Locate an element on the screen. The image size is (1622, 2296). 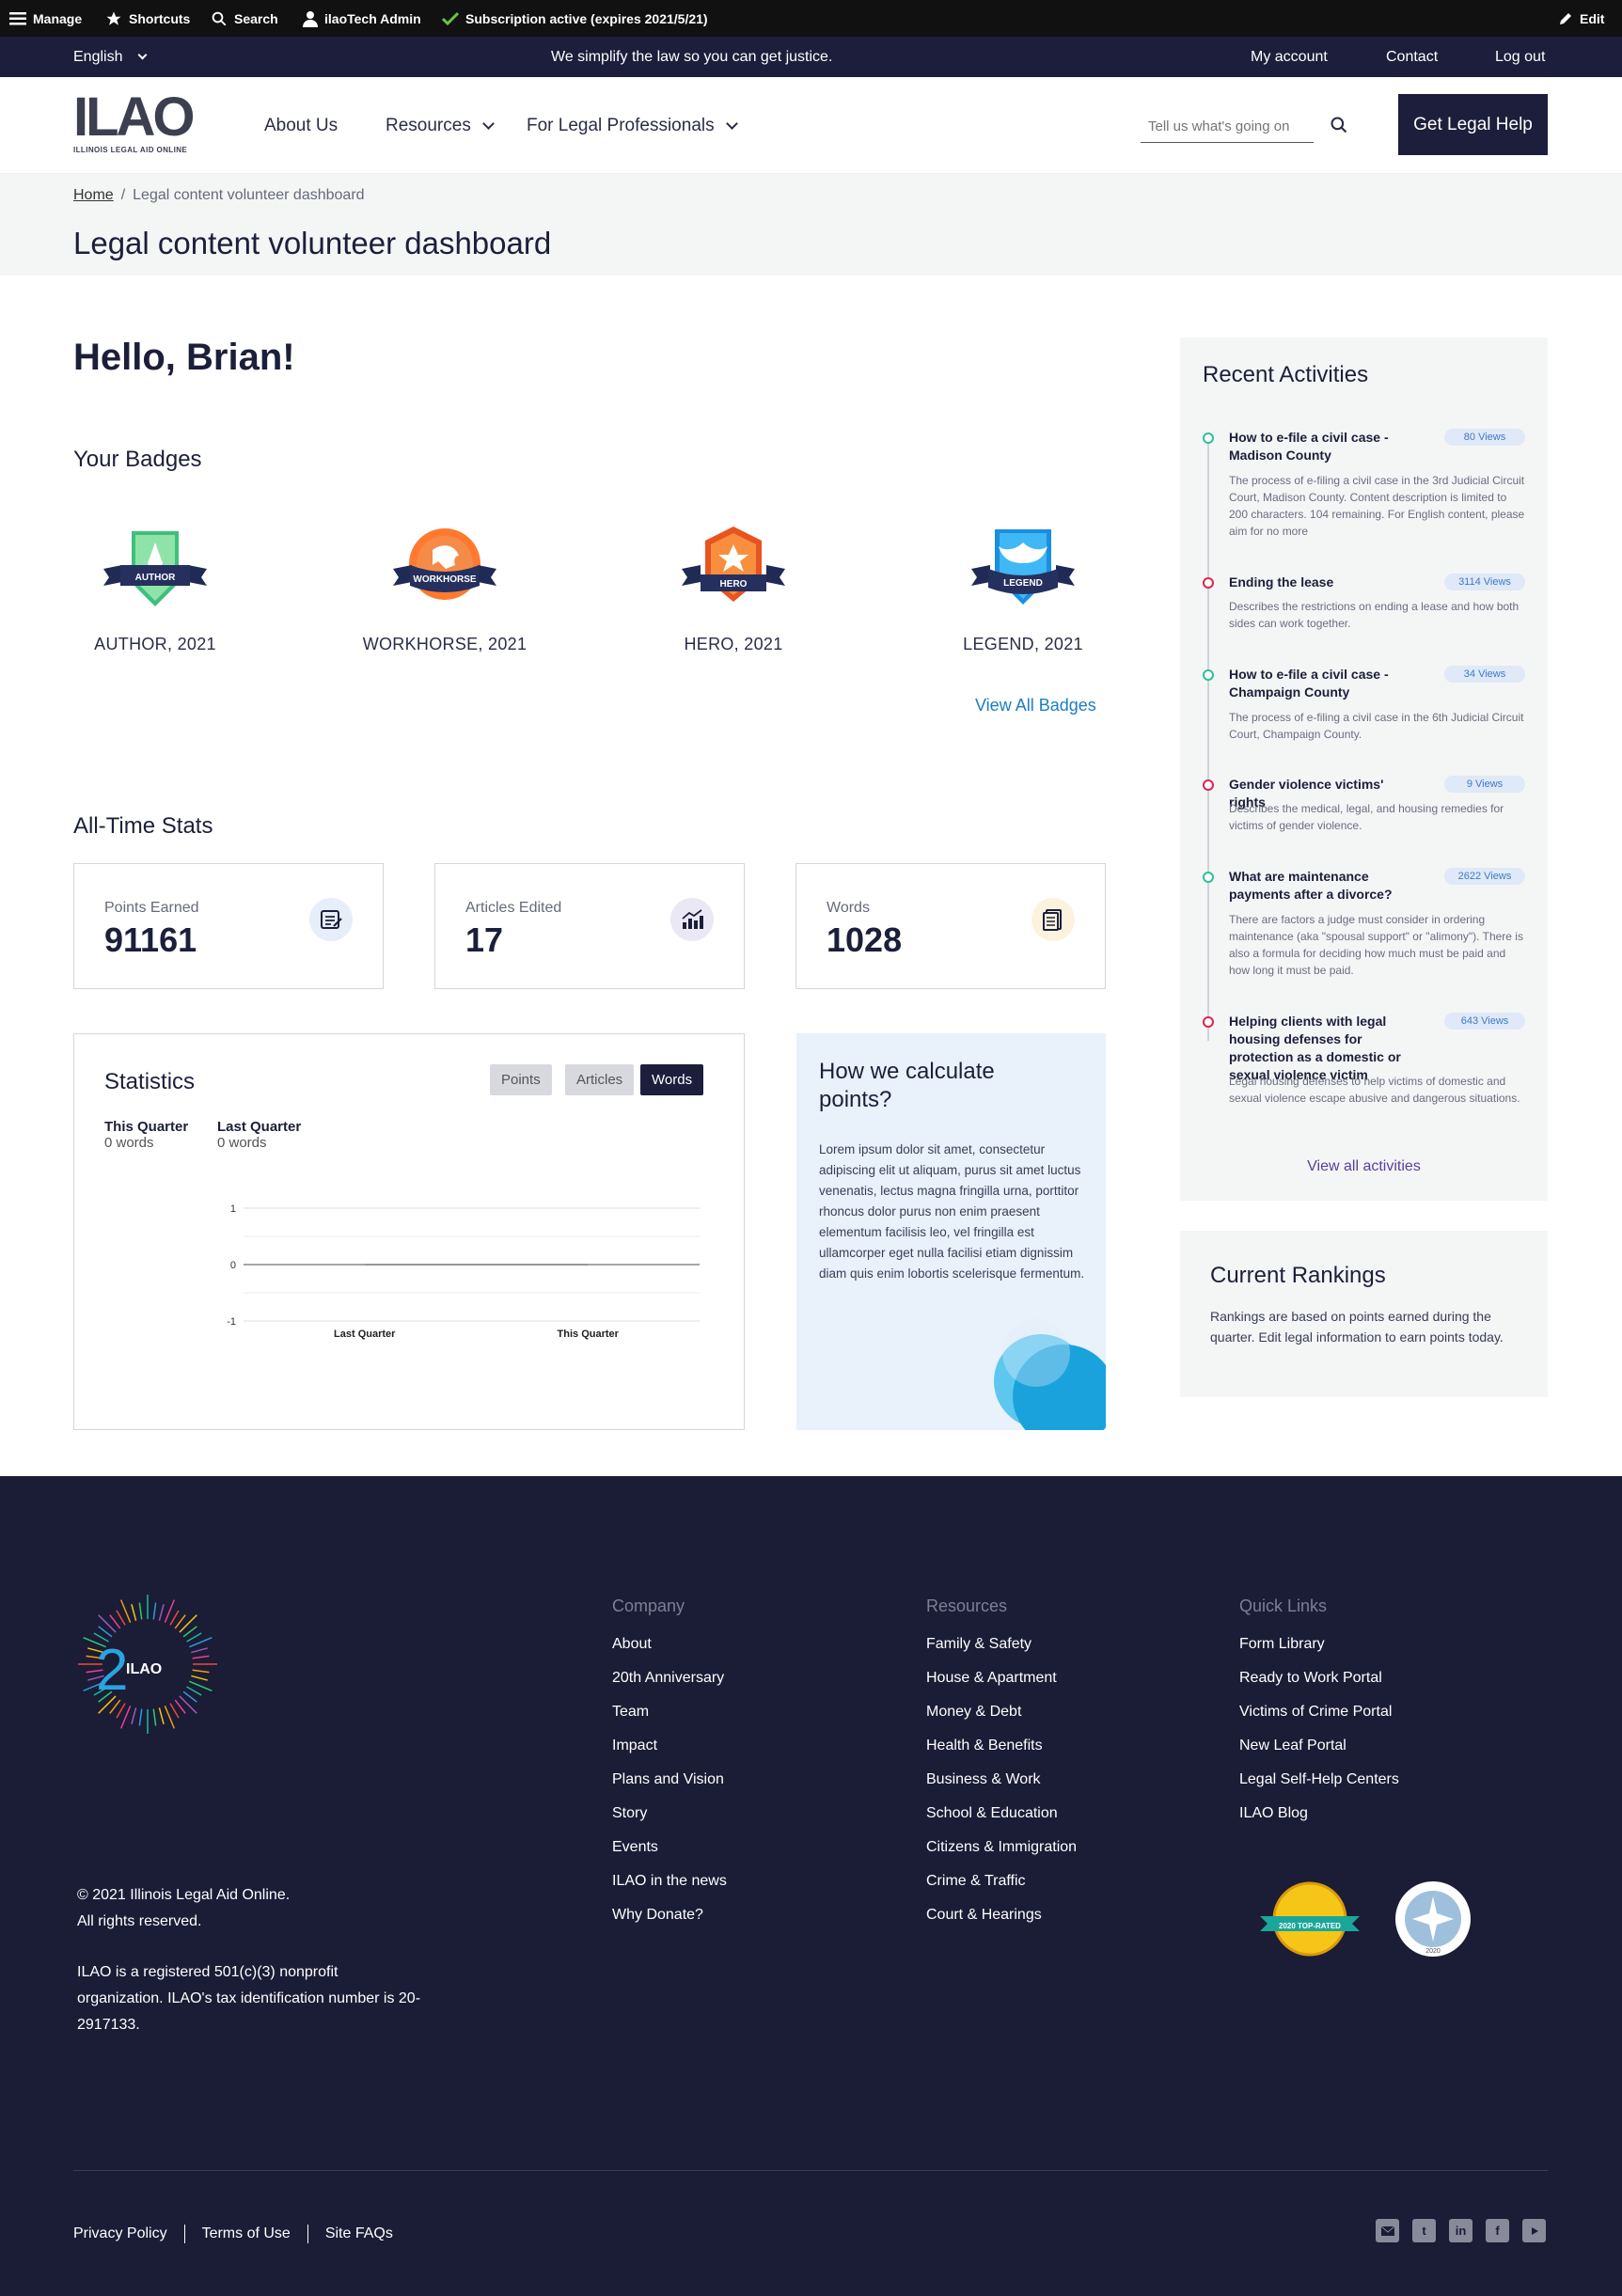
footer-link: ILAO Blog is located at coordinates (1319, 1822).